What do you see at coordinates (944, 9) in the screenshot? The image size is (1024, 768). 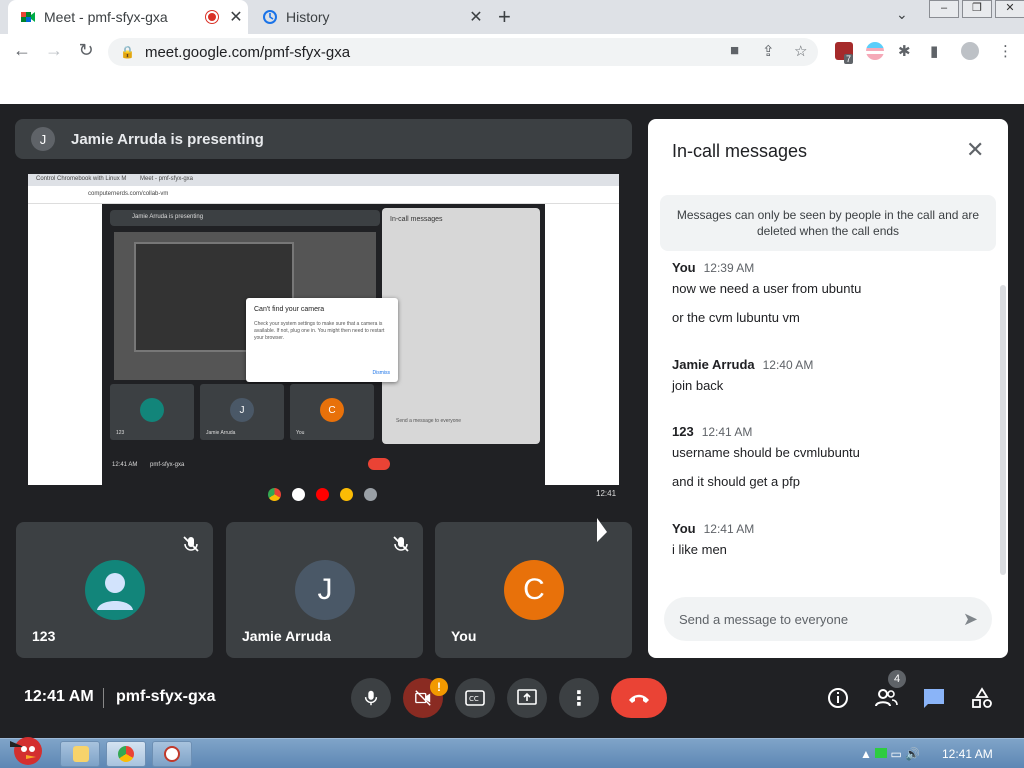 I see `minimize-button: –` at bounding box center [944, 9].